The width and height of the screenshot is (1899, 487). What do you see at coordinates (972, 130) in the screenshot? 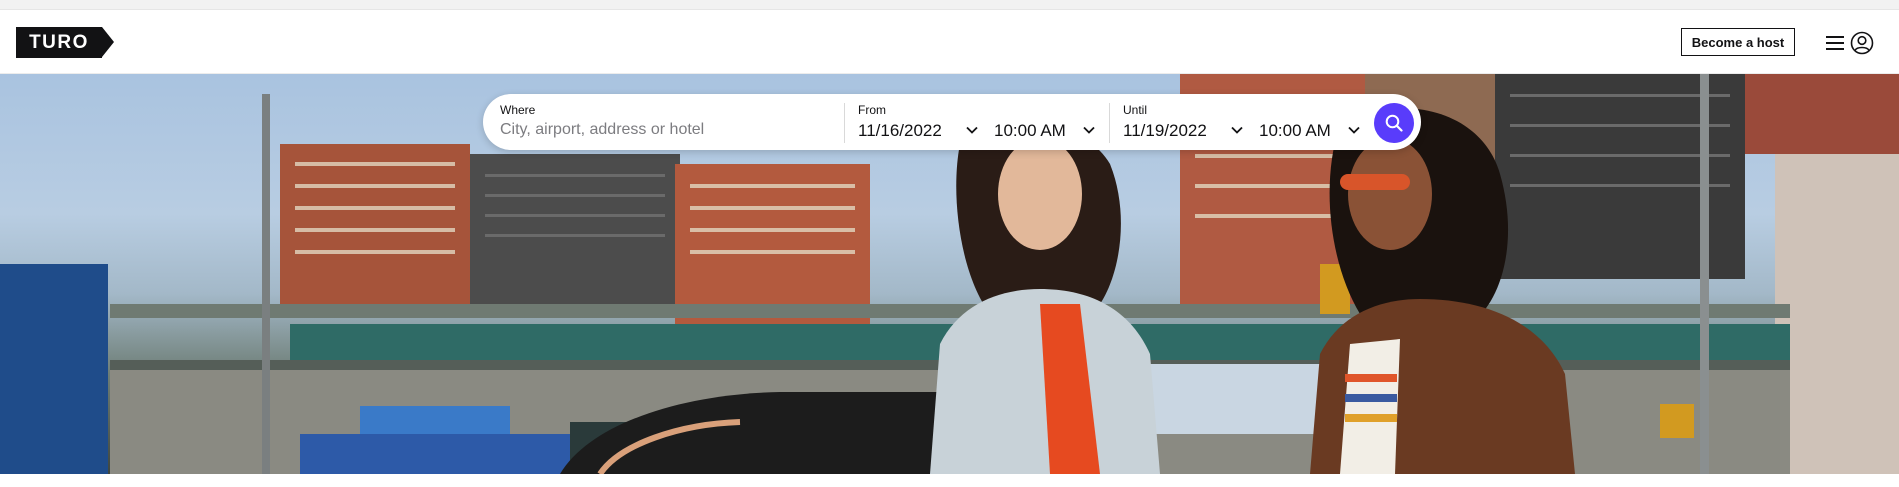
I see `from-date-chevron-down-icon` at bounding box center [972, 130].